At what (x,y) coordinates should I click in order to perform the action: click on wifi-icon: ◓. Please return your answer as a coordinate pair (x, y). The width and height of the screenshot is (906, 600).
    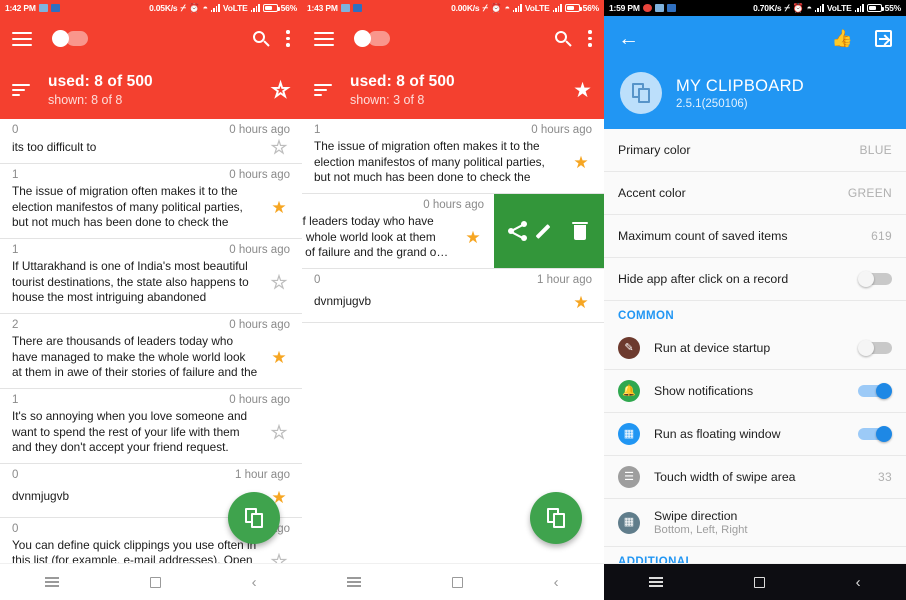
    Looking at the image, I should click on (507, 7).